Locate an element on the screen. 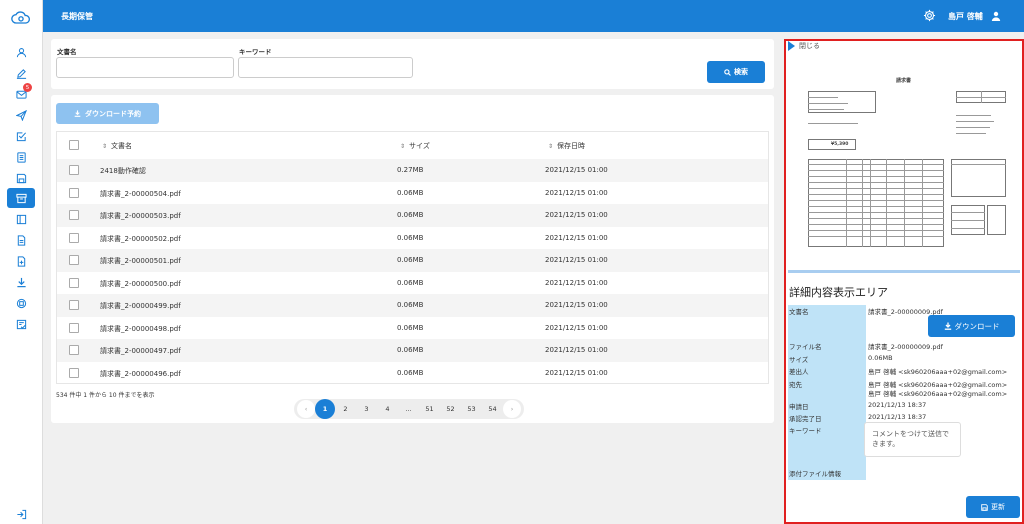 The width and height of the screenshot is (1024, 524). sidebar-layout-icon is located at coordinates (21, 219).